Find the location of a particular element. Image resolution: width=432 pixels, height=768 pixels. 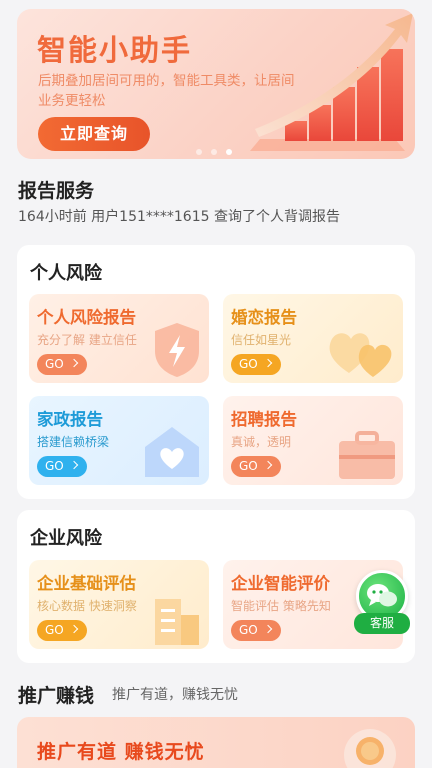

tile-subtitle: 核心数据 快速洞察 is located at coordinates (87, 606).